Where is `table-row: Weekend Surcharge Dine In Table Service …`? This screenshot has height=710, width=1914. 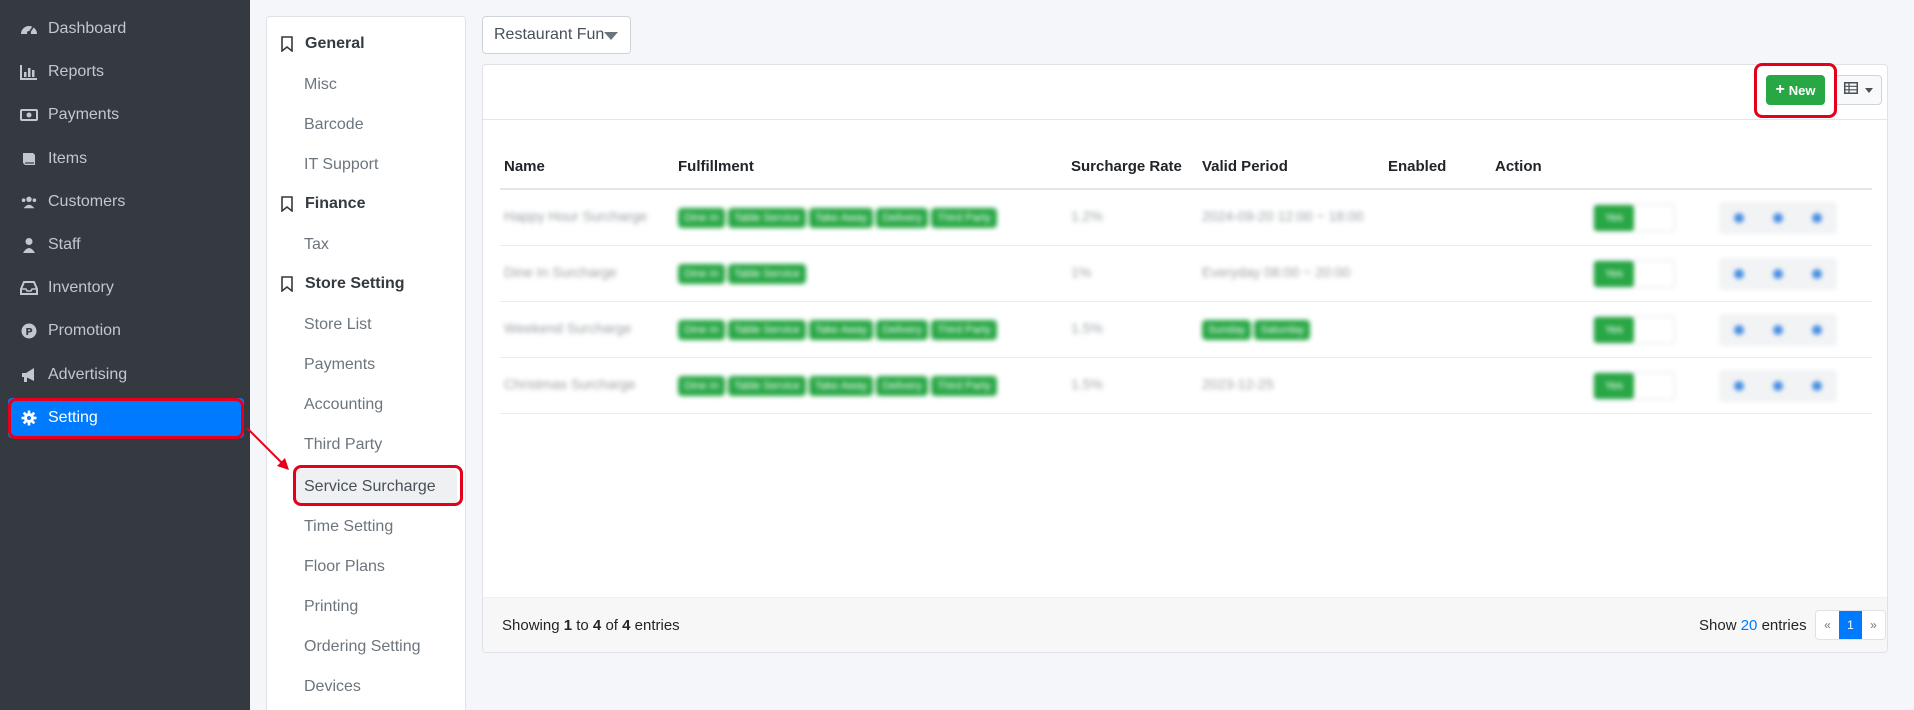
table-row: Weekend Surcharge Dine In Table Service … is located at coordinates (1186, 330).